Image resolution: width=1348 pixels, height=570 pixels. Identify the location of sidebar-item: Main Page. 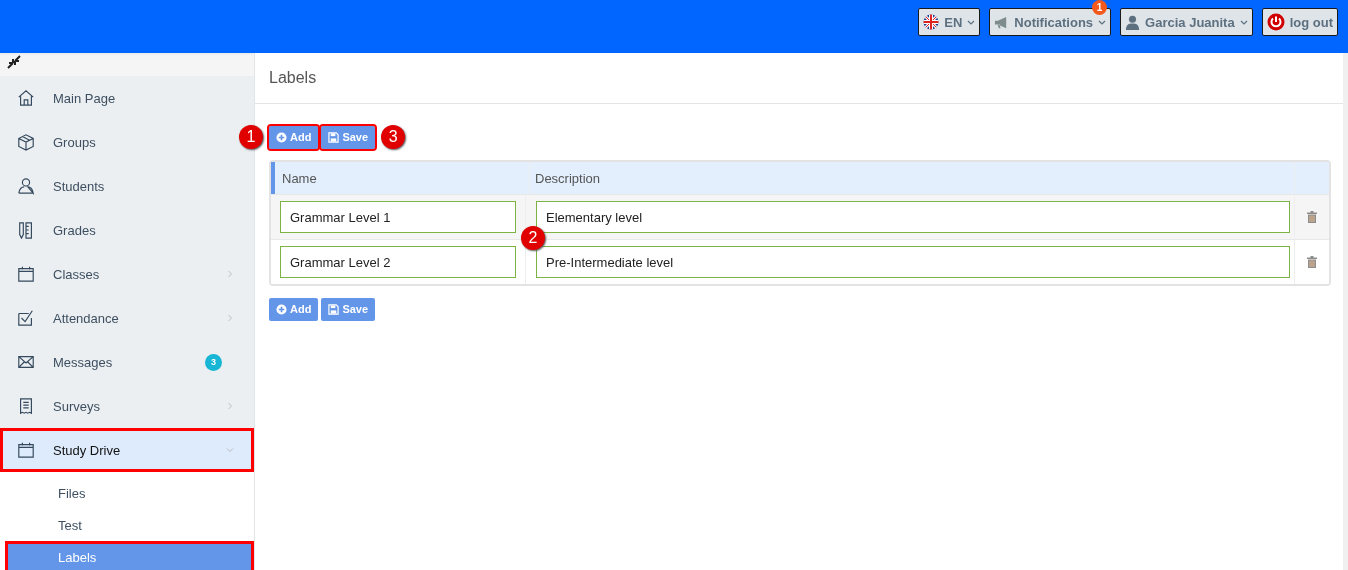
(118, 98).